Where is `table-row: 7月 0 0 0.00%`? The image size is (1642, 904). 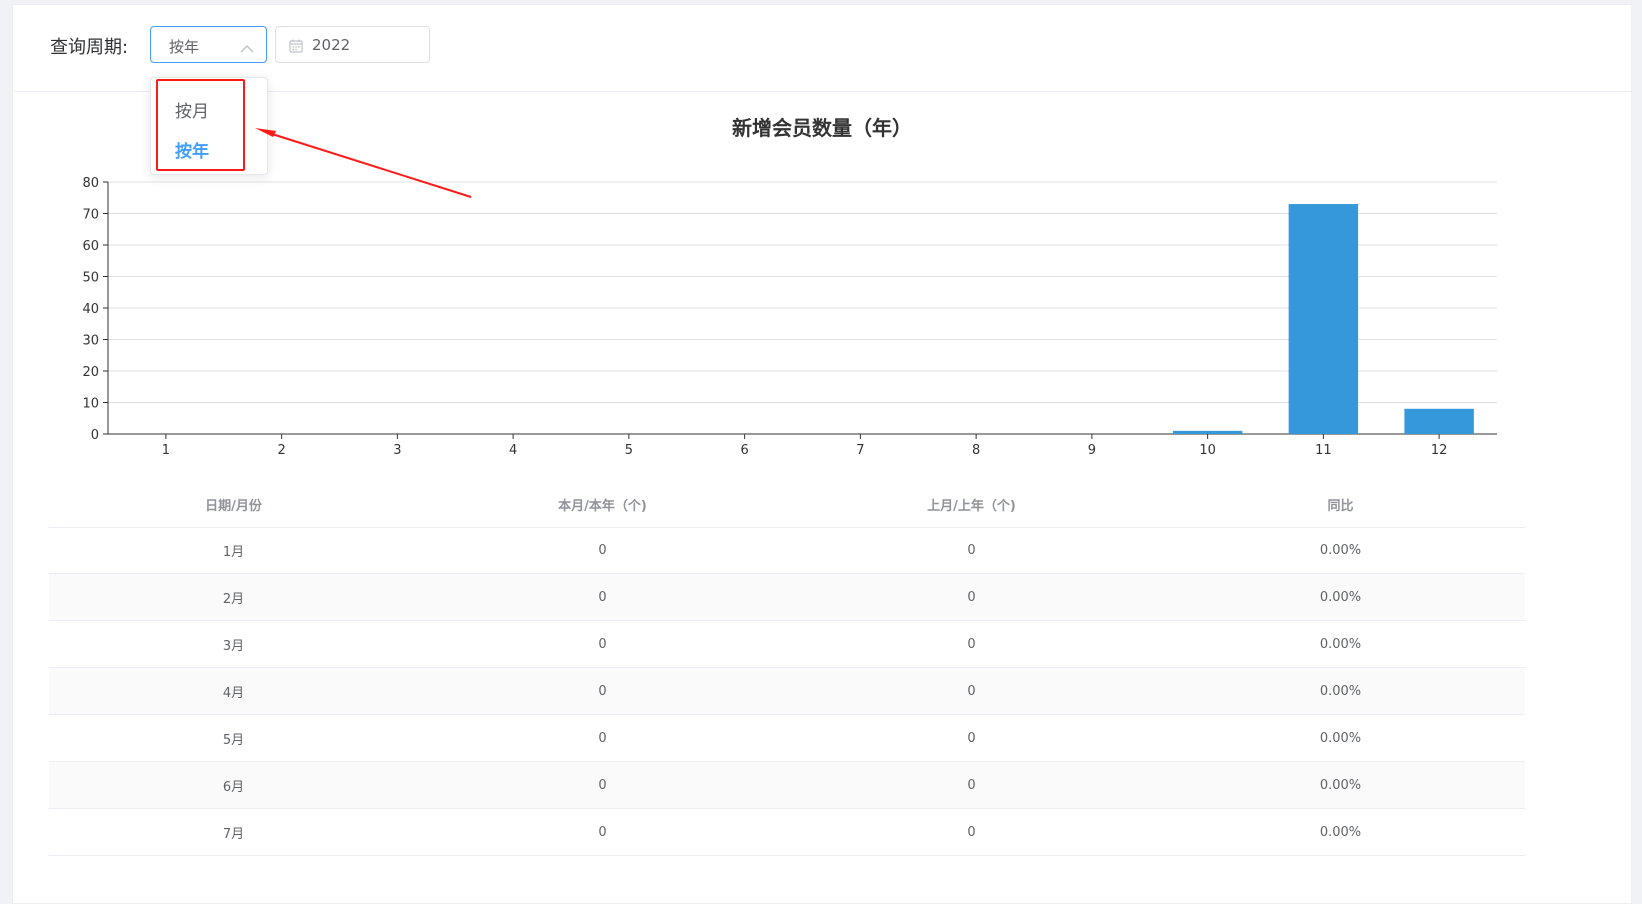 table-row: 7月 0 0 0.00% is located at coordinates (787, 832).